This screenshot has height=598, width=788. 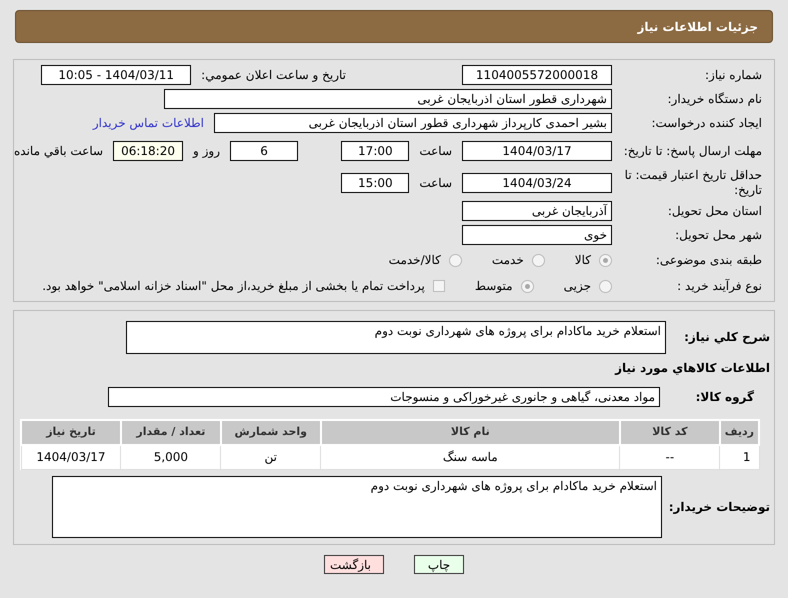 I want to click on text-field: آذربایجان غربی, so click(x=537, y=211).